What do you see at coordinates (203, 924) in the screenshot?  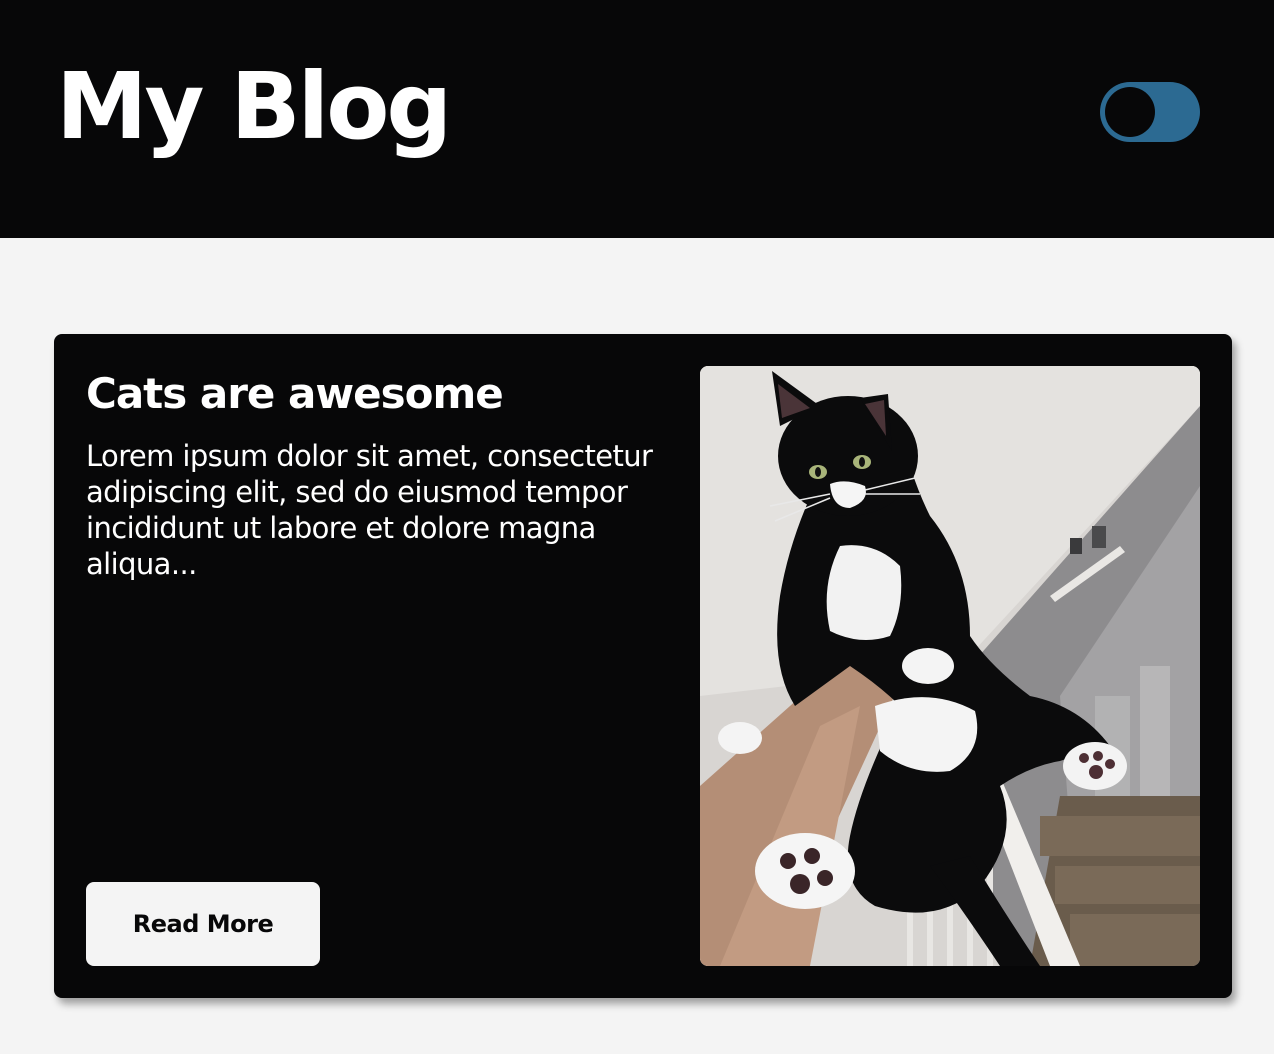 I see `read-more-button: Read More` at bounding box center [203, 924].